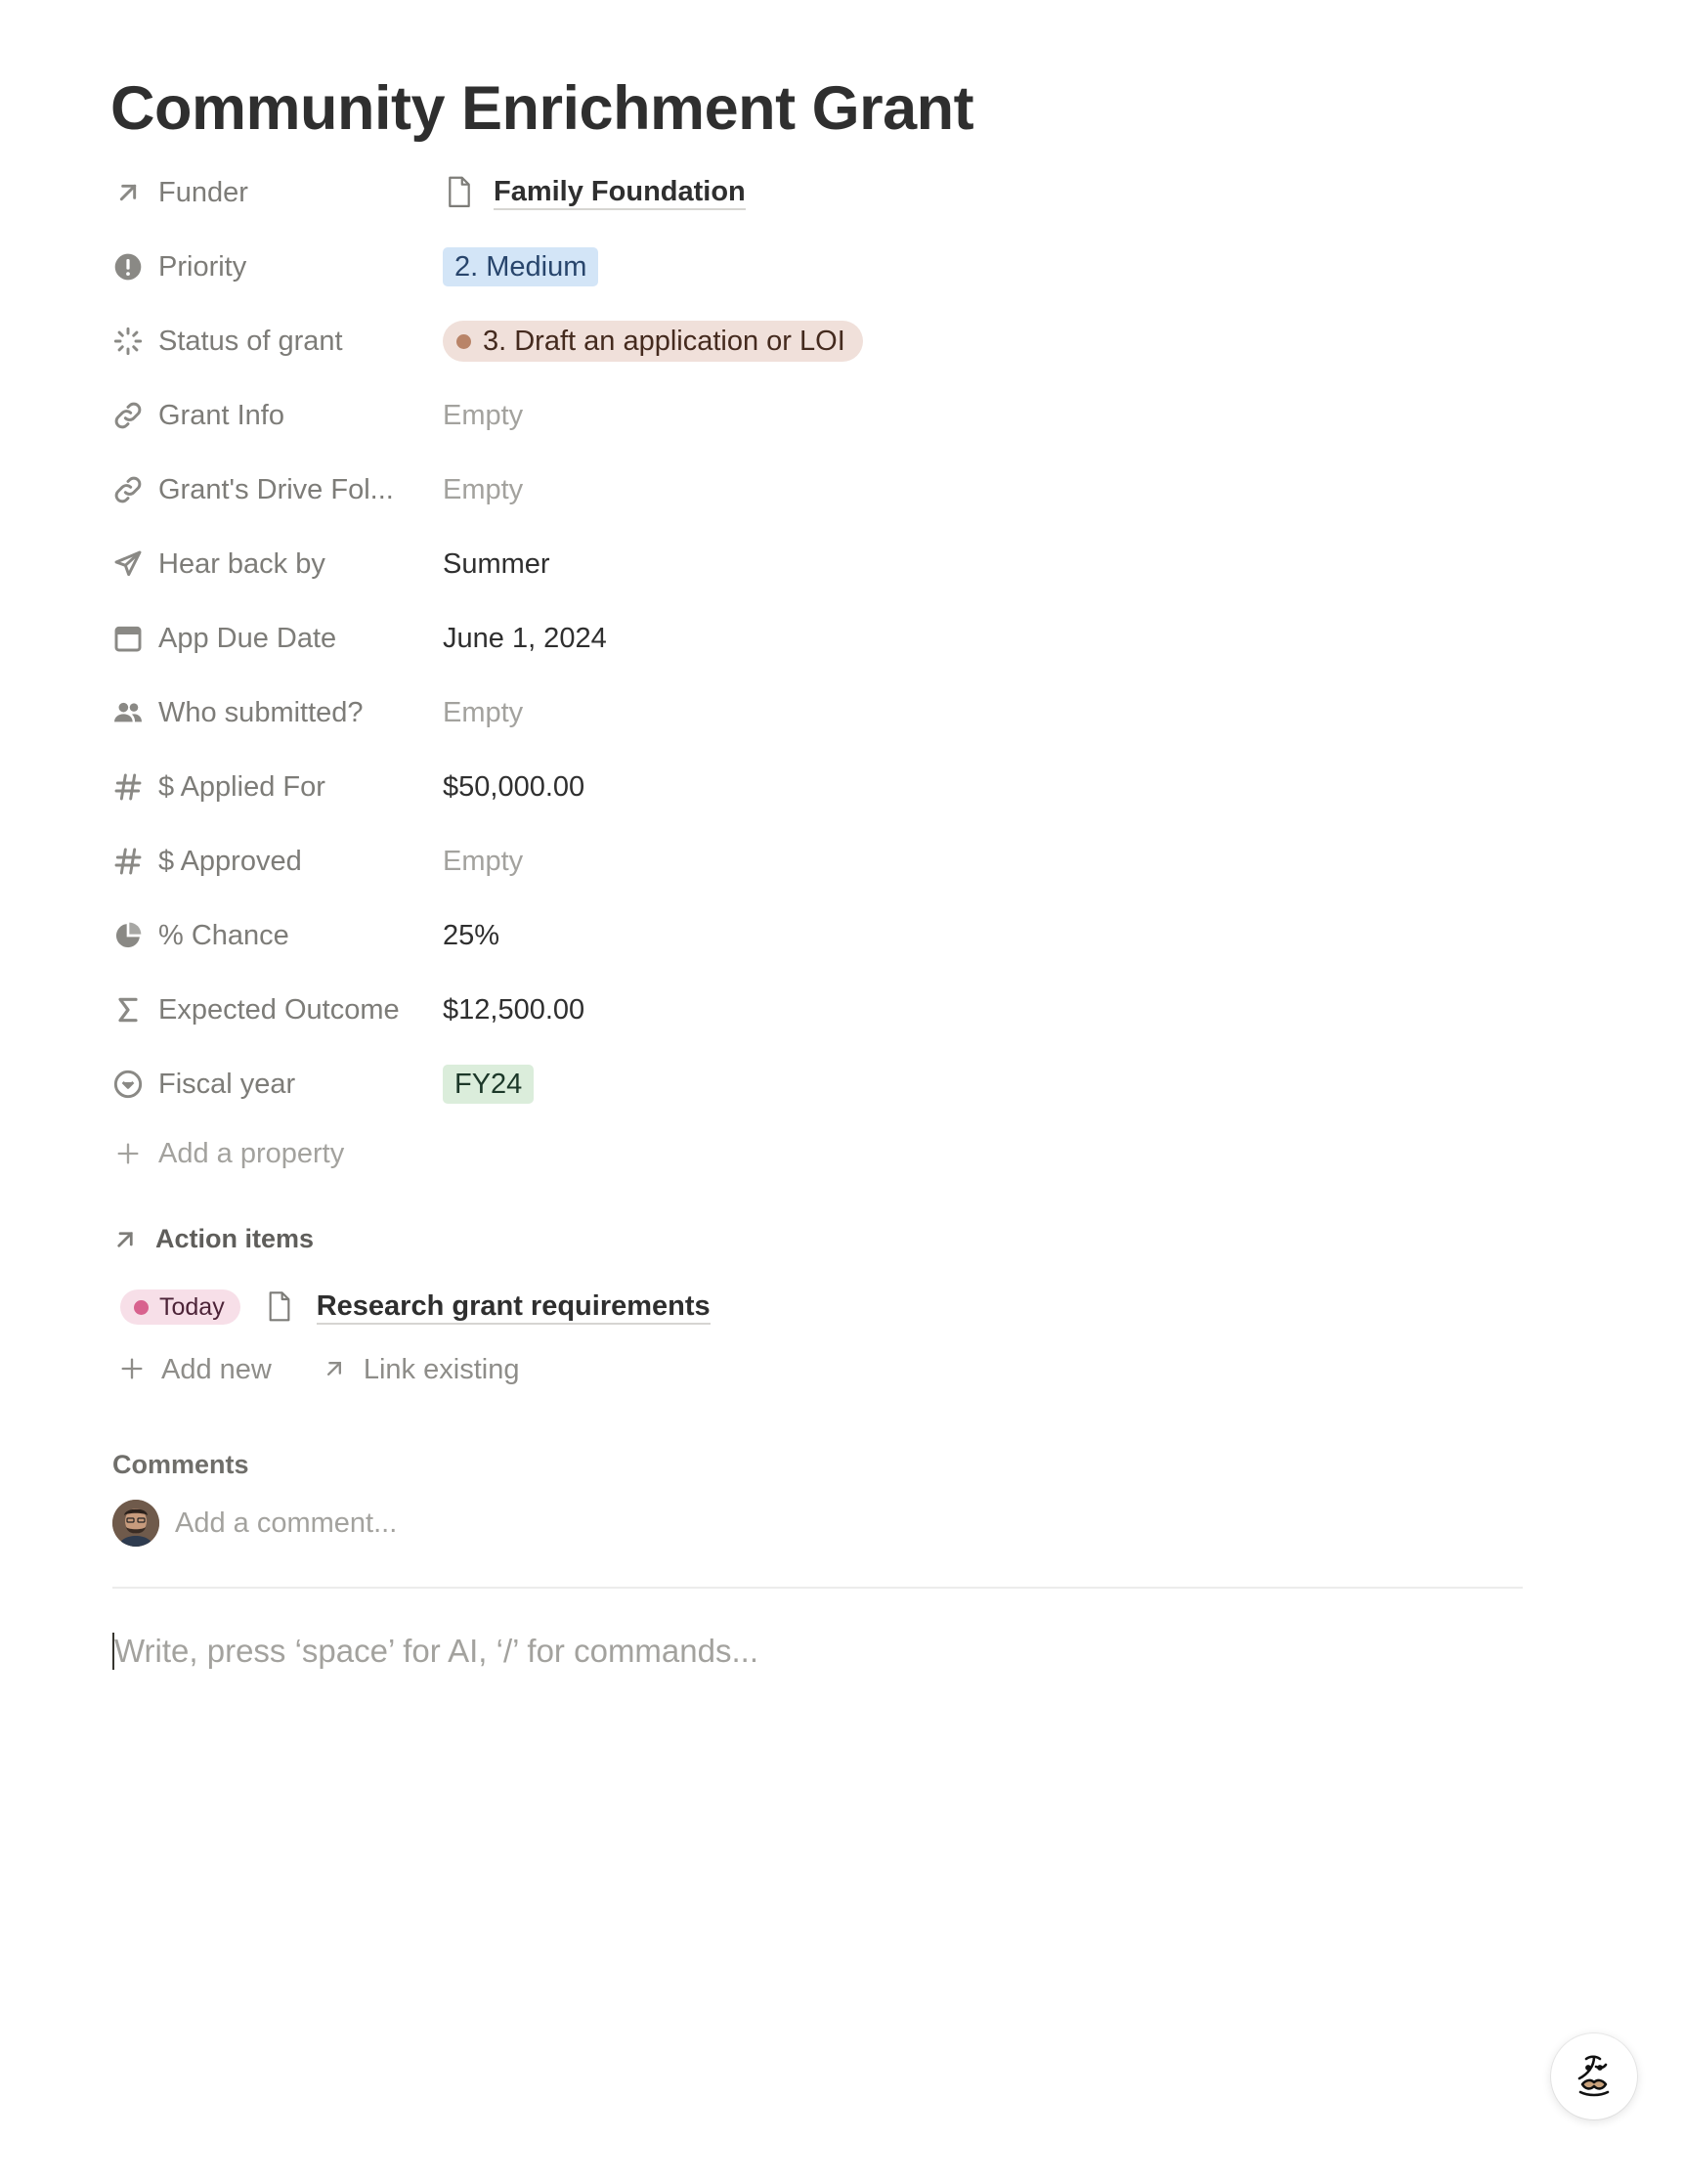 This screenshot has height=2184, width=1683. Describe the element at coordinates (135, 1523) in the screenshot. I see `avatar` at that location.